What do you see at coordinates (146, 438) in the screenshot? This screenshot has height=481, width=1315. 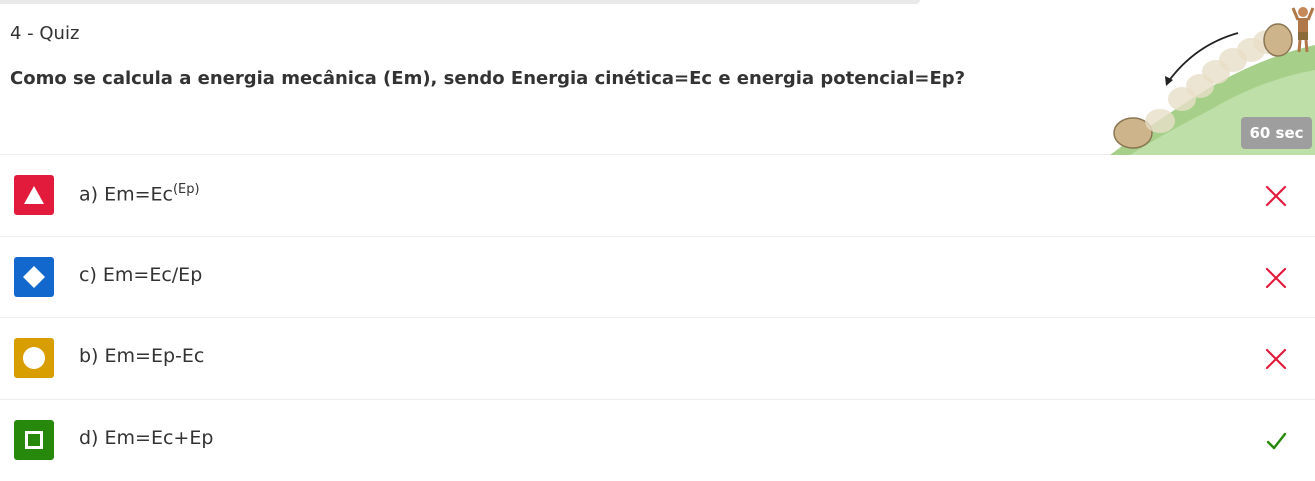 I see `answer-text: d) Em=Ec+Ep` at bounding box center [146, 438].